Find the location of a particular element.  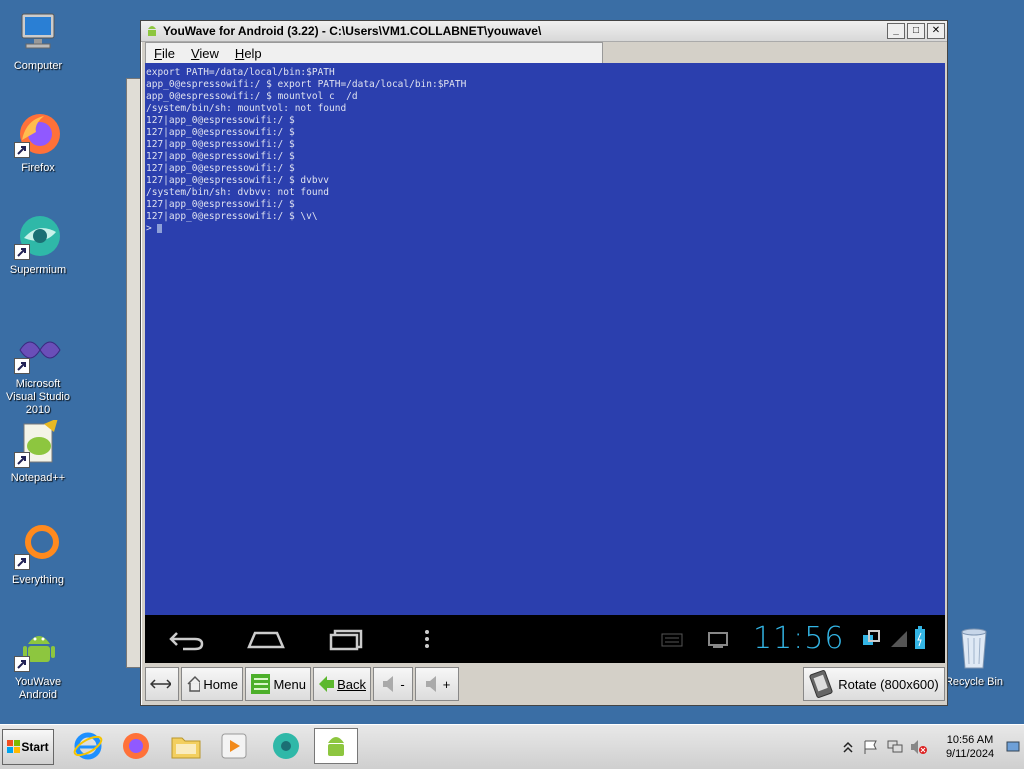

android-back-icon is located at coordinates (187, 639).